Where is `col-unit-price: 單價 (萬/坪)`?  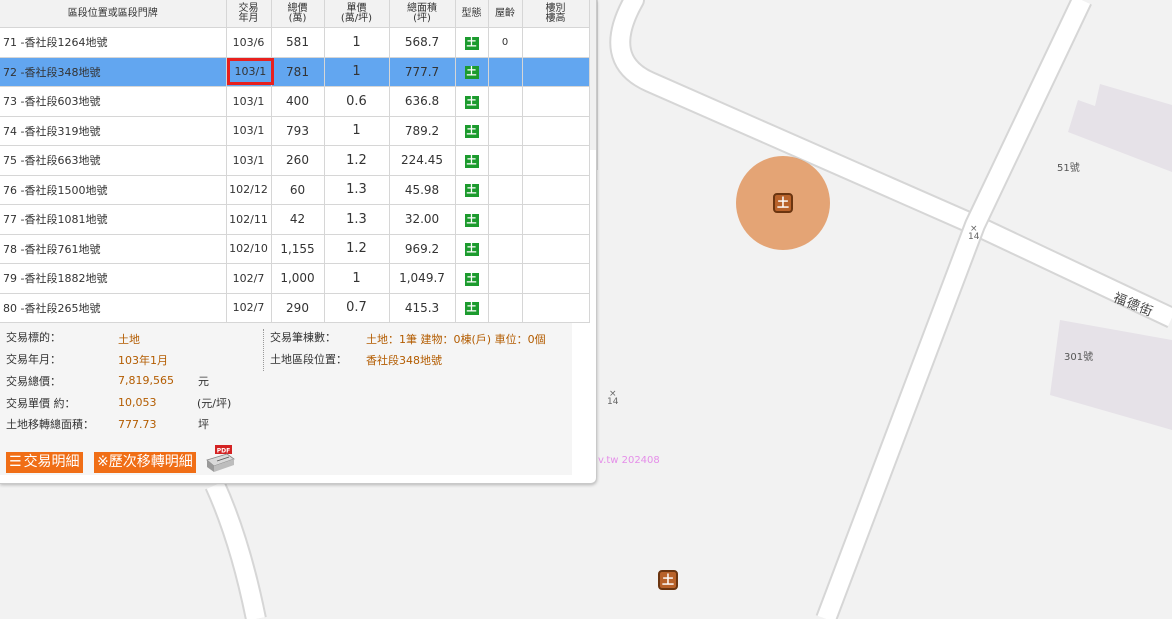
col-unit-price: 單價 (萬/坪) is located at coordinates (357, 14).